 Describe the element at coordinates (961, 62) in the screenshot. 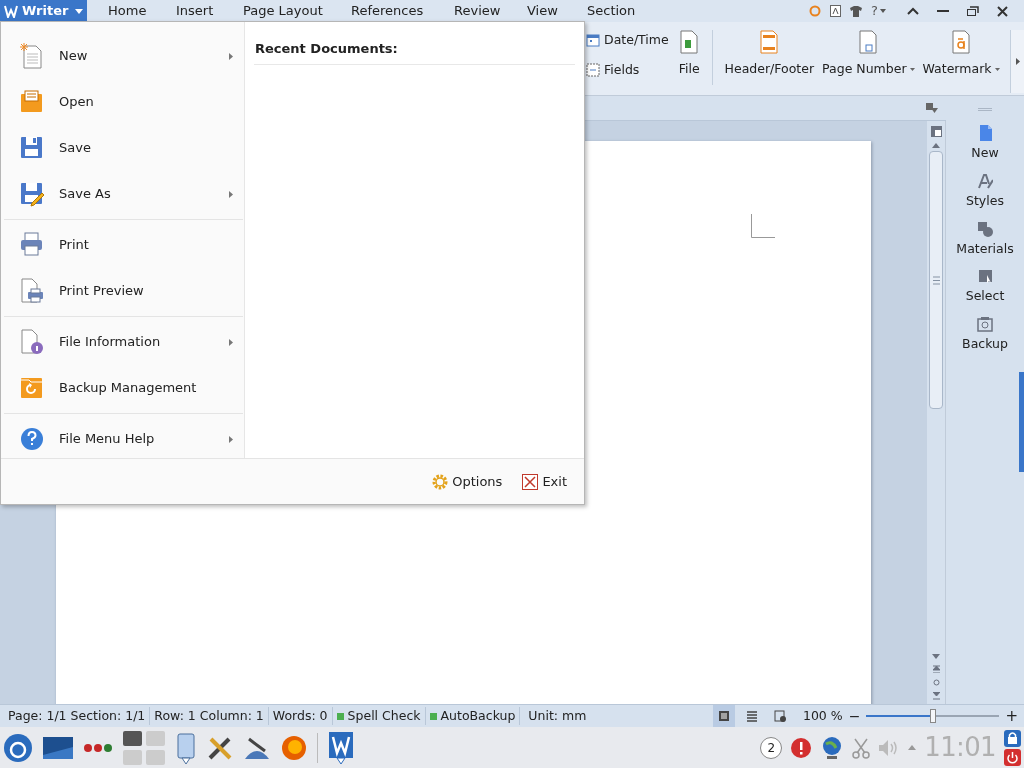

I see `ribbon-button: Watermark` at that location.